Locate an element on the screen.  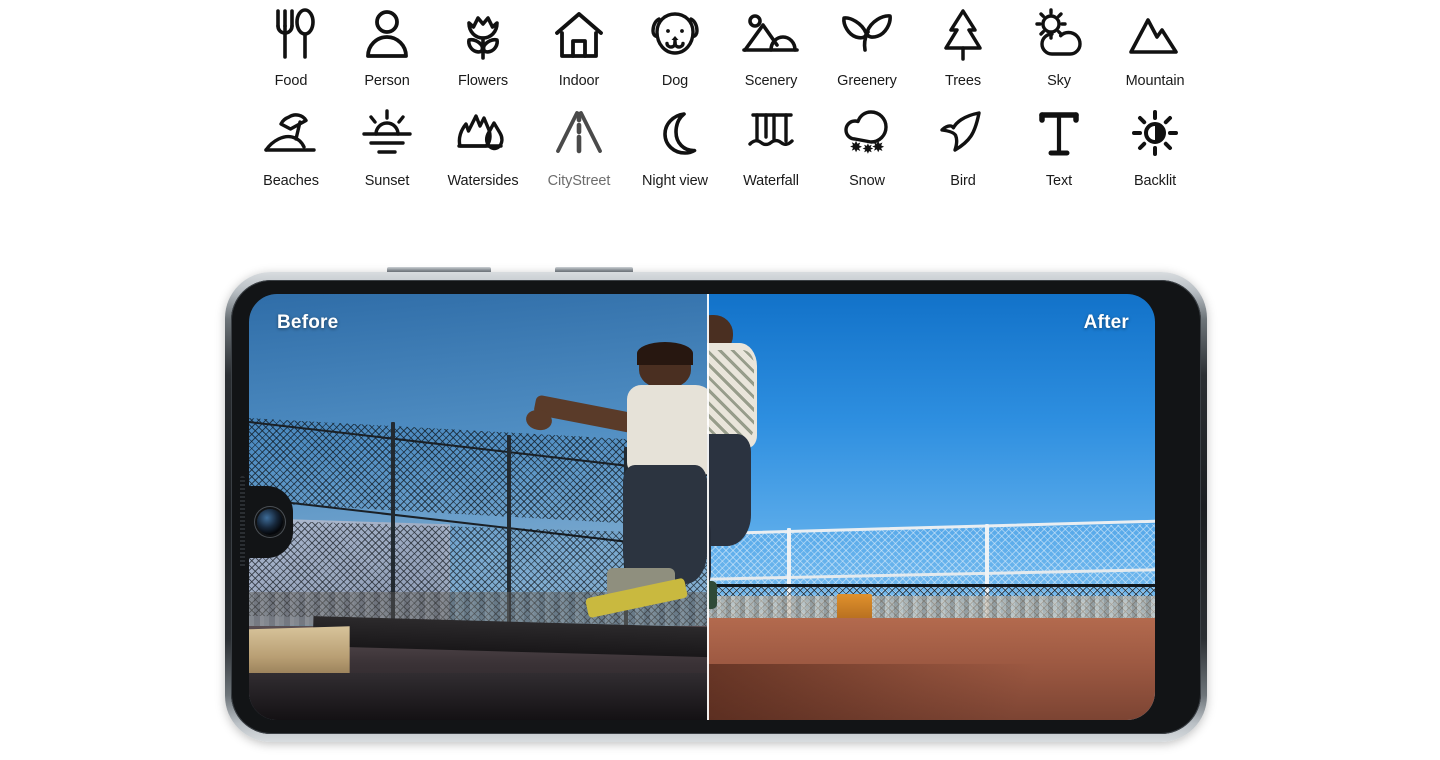
scene-label-citystreet: CityStreet is located at coordinates (579, 181).